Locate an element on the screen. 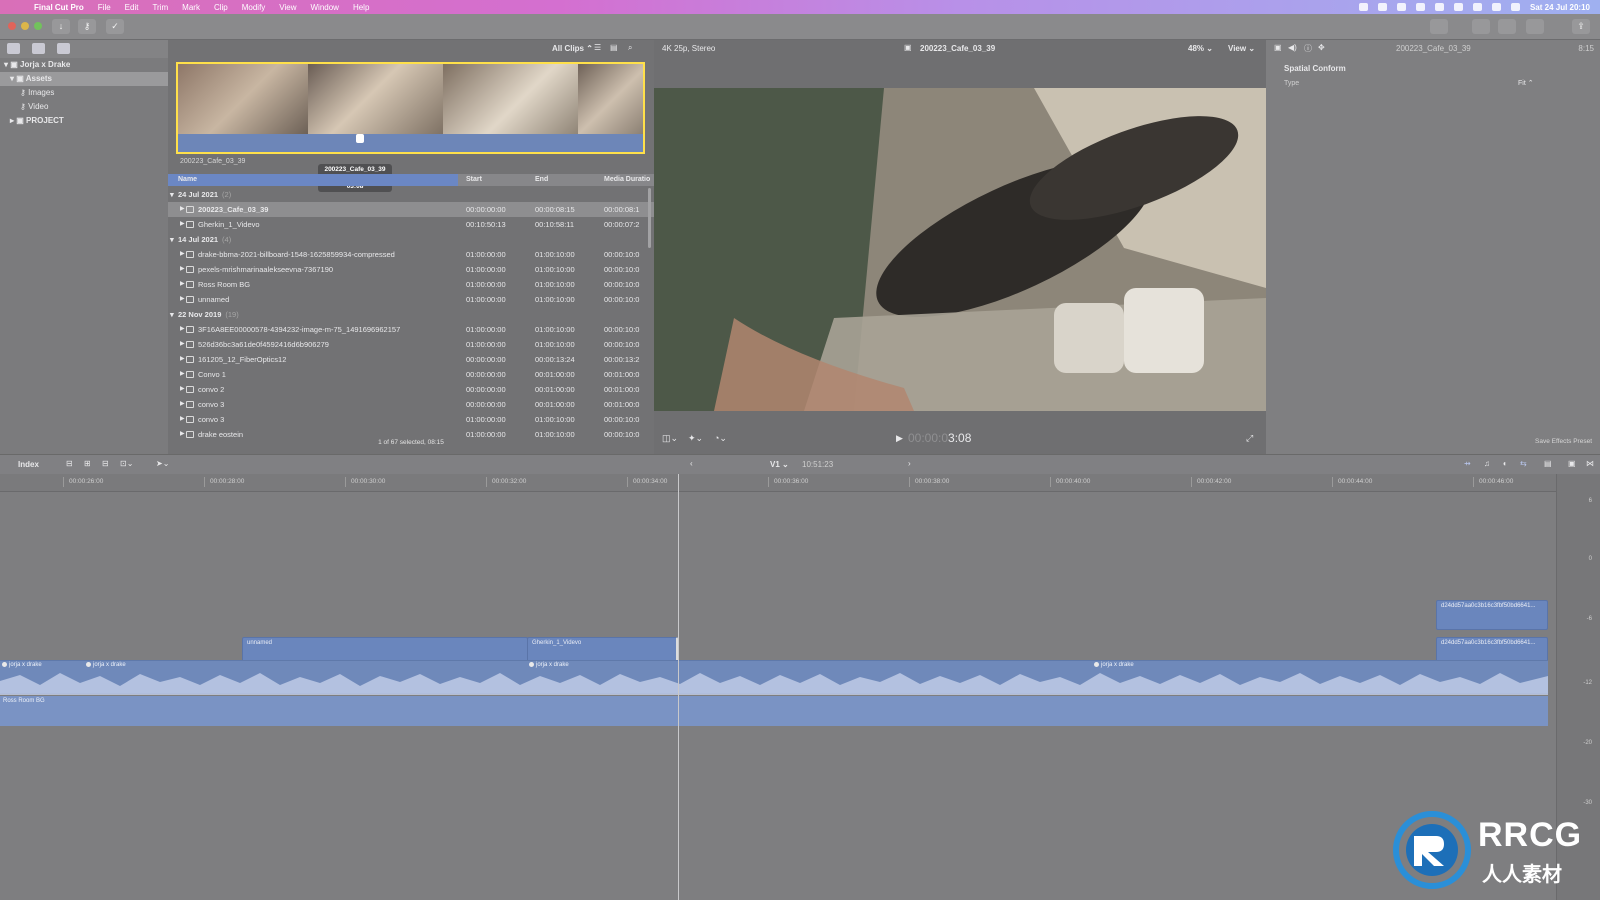 The image size is (1600, 900). library-root: ▾ ▣ Jorja x Drake is located at coordinates (84, 65).